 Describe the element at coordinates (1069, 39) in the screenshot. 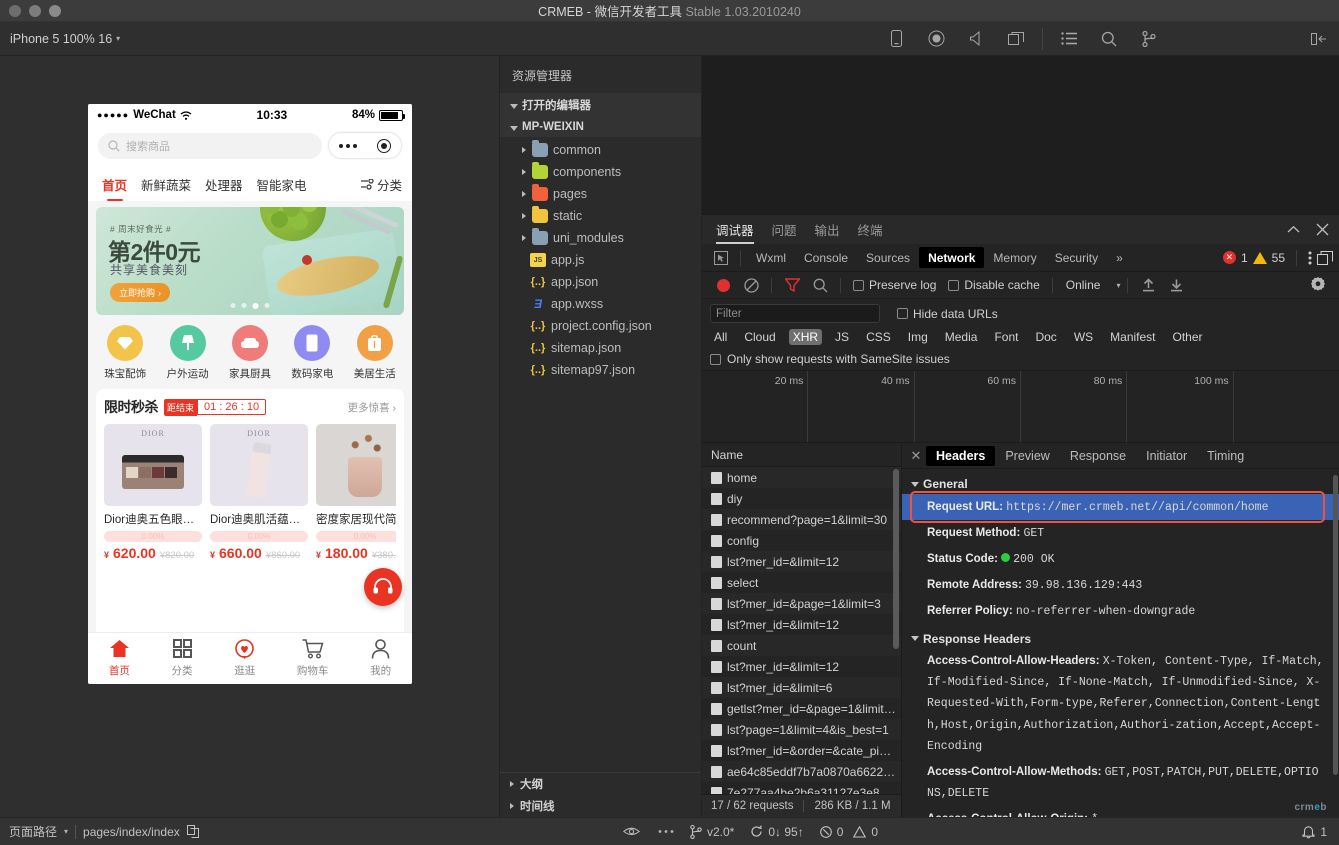

I see `list-icon` at that location.